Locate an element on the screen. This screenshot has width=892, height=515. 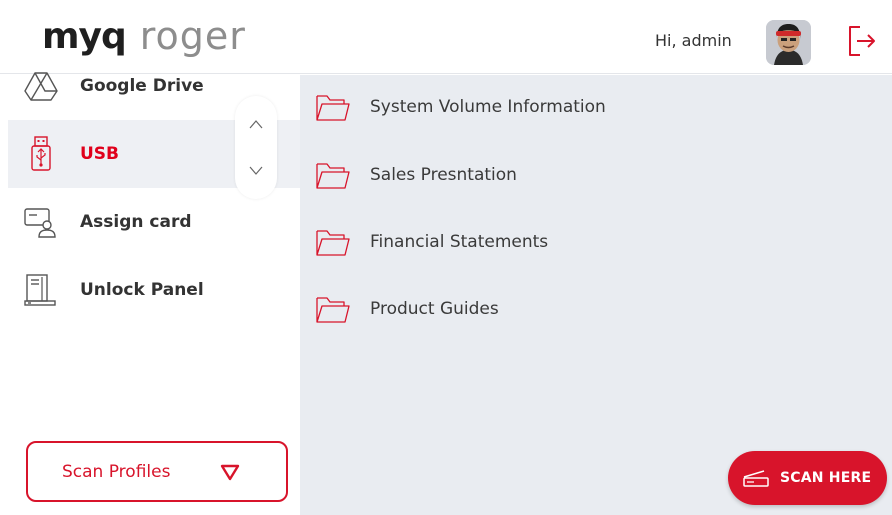
folder-label: System Volume Information is located at coordinates (488, 107).